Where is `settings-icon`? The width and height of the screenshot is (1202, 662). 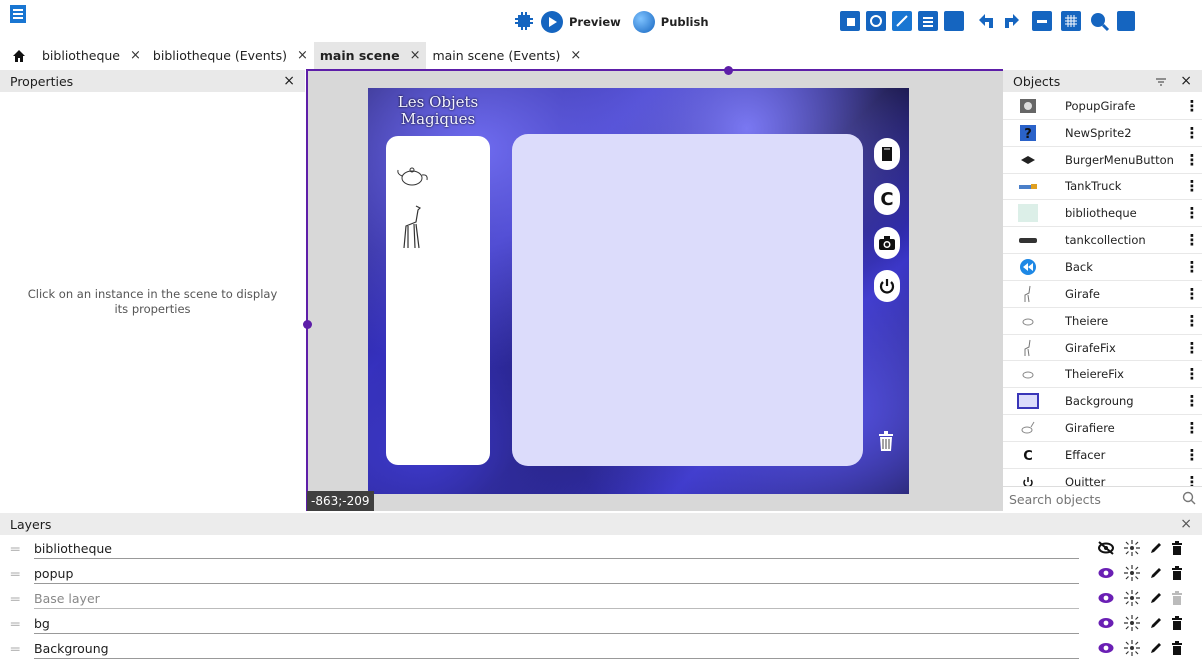
settings-icon is located at coordinates (1126, 21).